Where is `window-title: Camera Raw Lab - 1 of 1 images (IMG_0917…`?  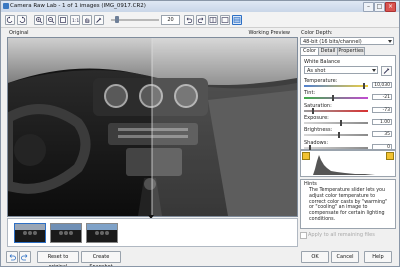
window-title: Camera Raw Lab - 1 of 1 images (IMG_0917… is located at coordinates (78, 6).